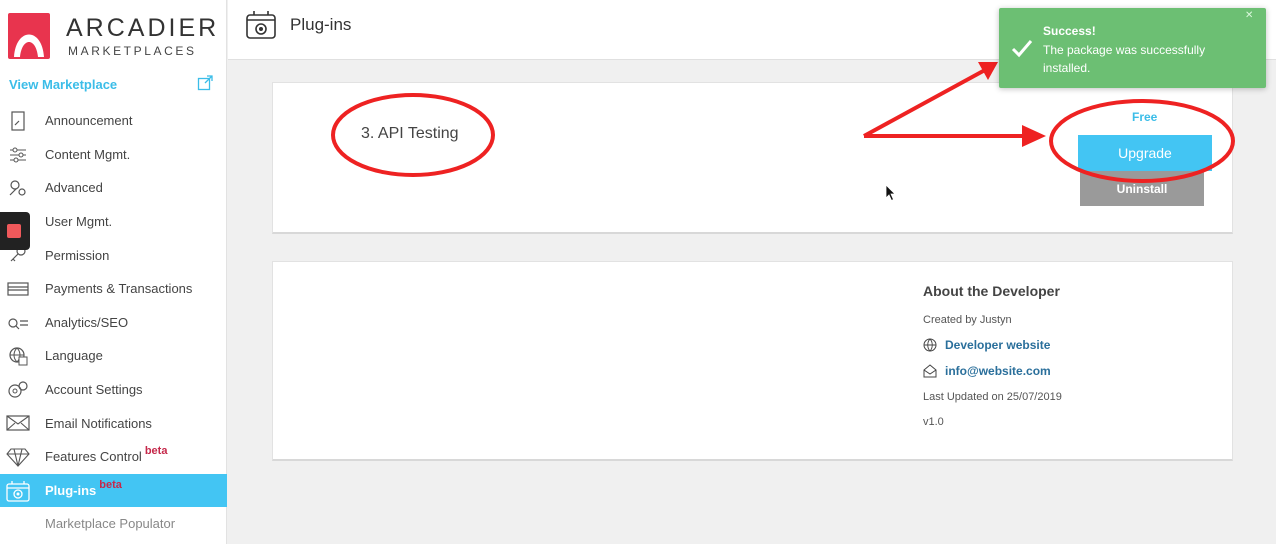 This screenshot has height=544, width=1276. I want to click on sidebar-item-label: Content Mgmt., so click(88, 154).